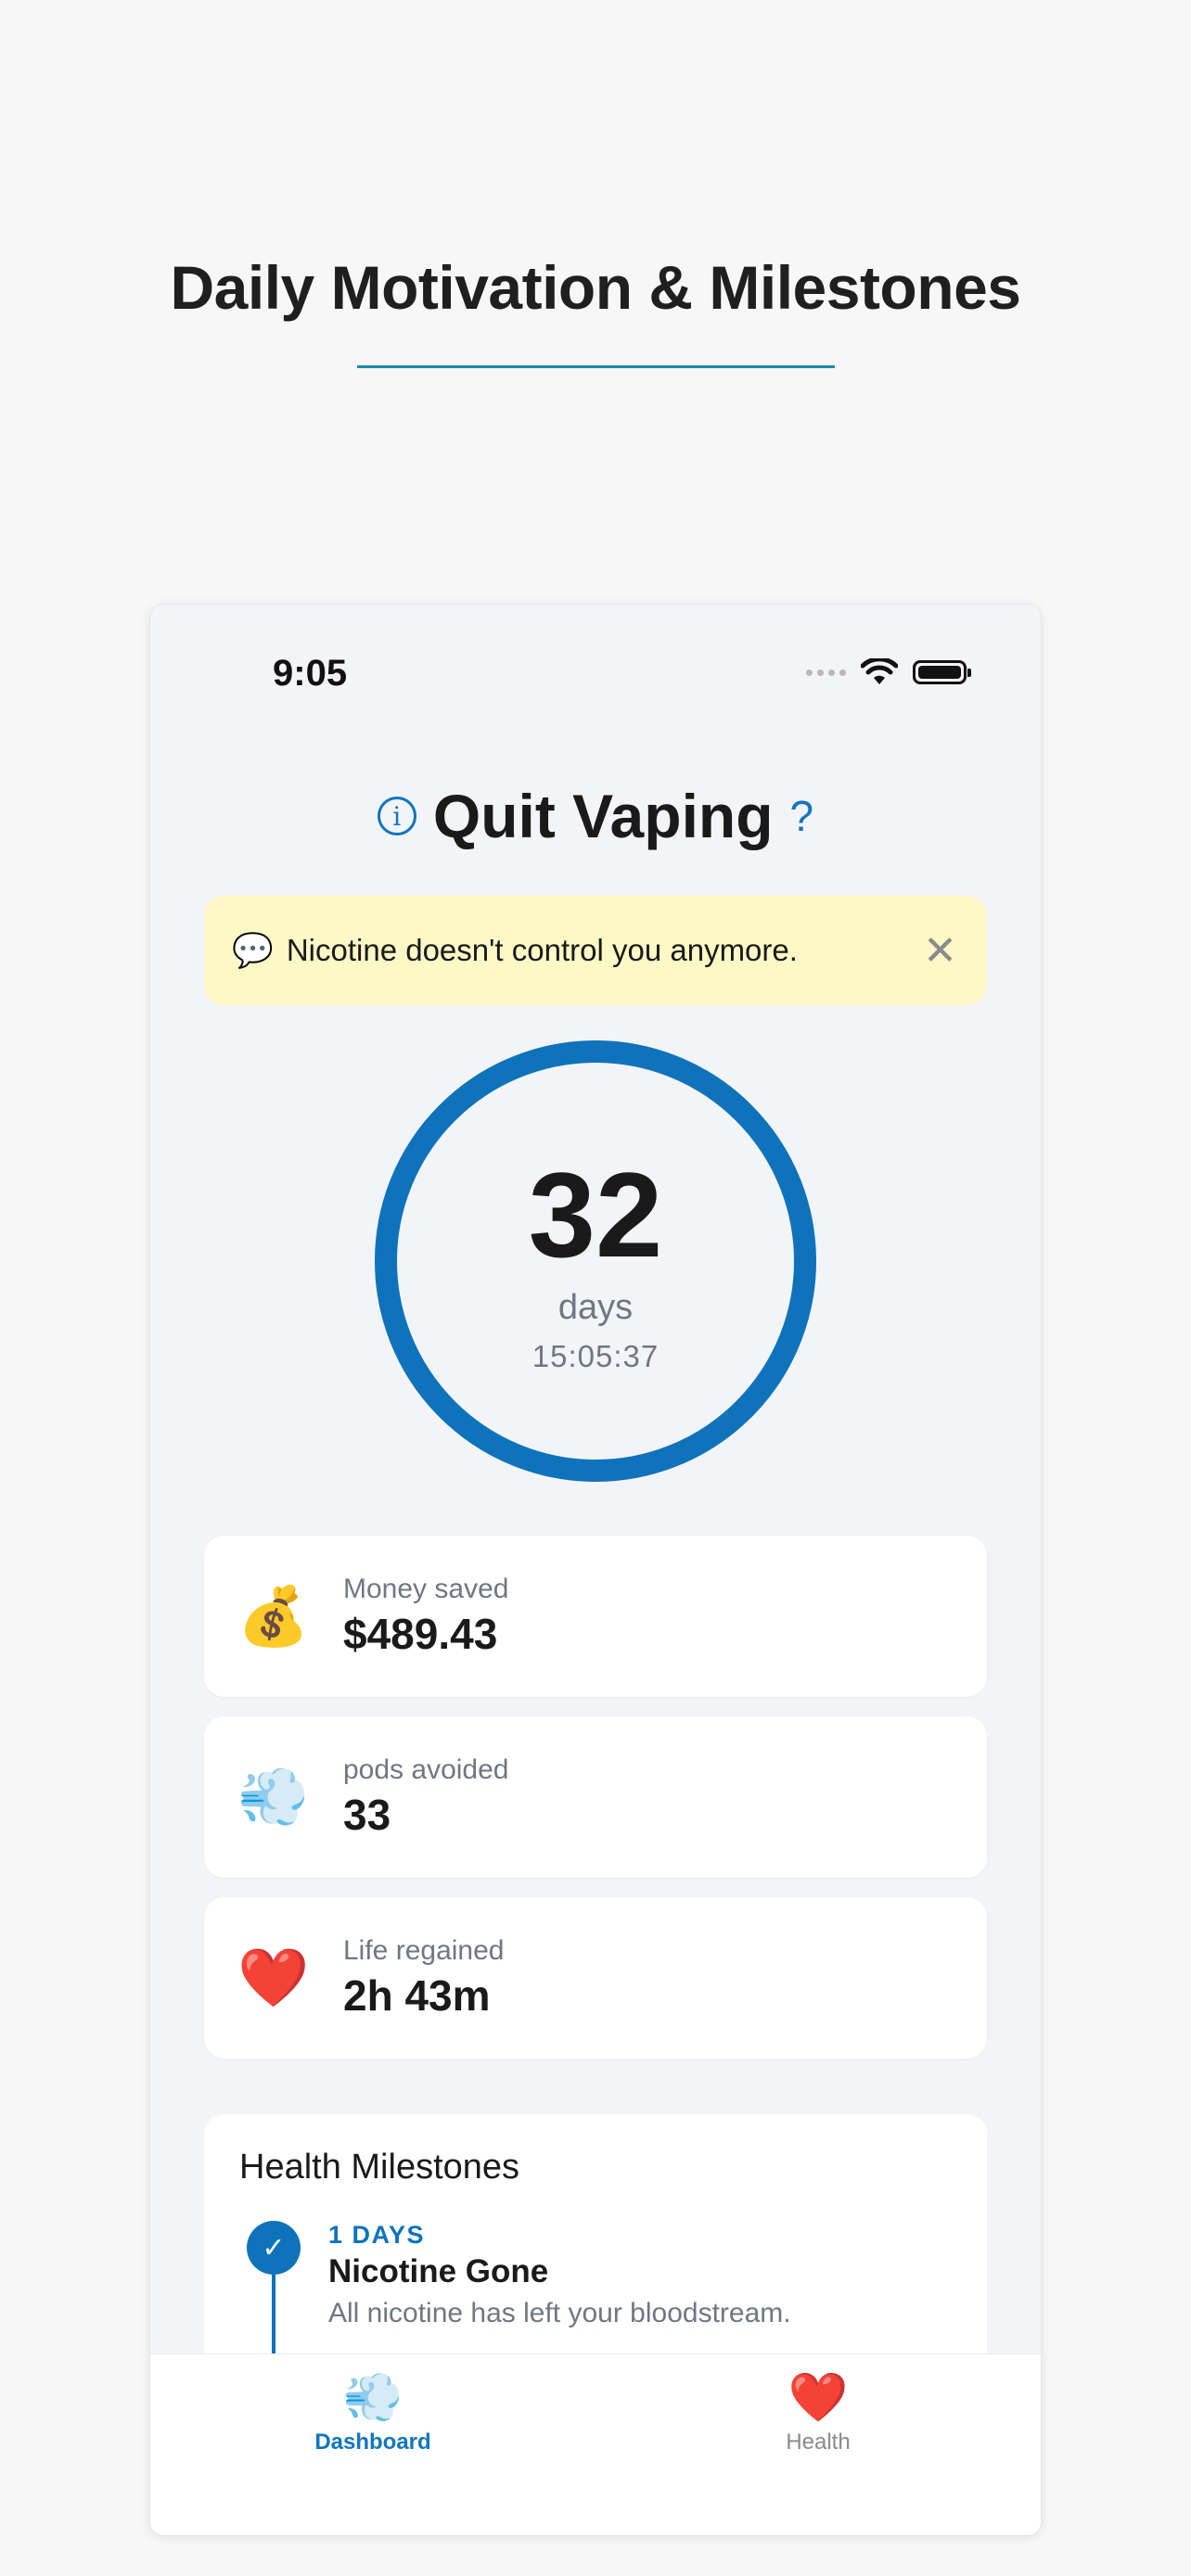 Image resolution: width=1191 pixels, height=2576 pixels. I want to click on milestone-name: Nicotine Gone, so click(438, 2271).